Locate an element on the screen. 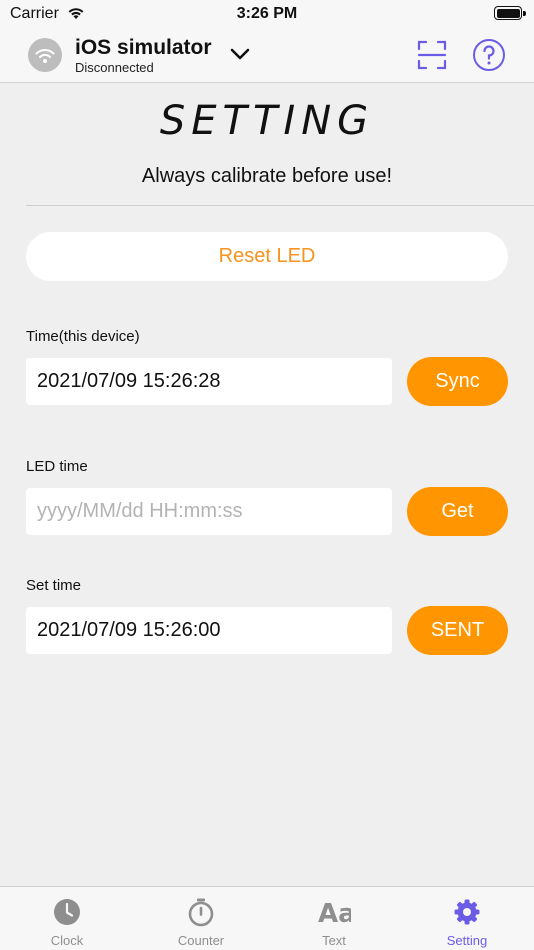  led-time-label: LED time is located at coordinates (57, 466).